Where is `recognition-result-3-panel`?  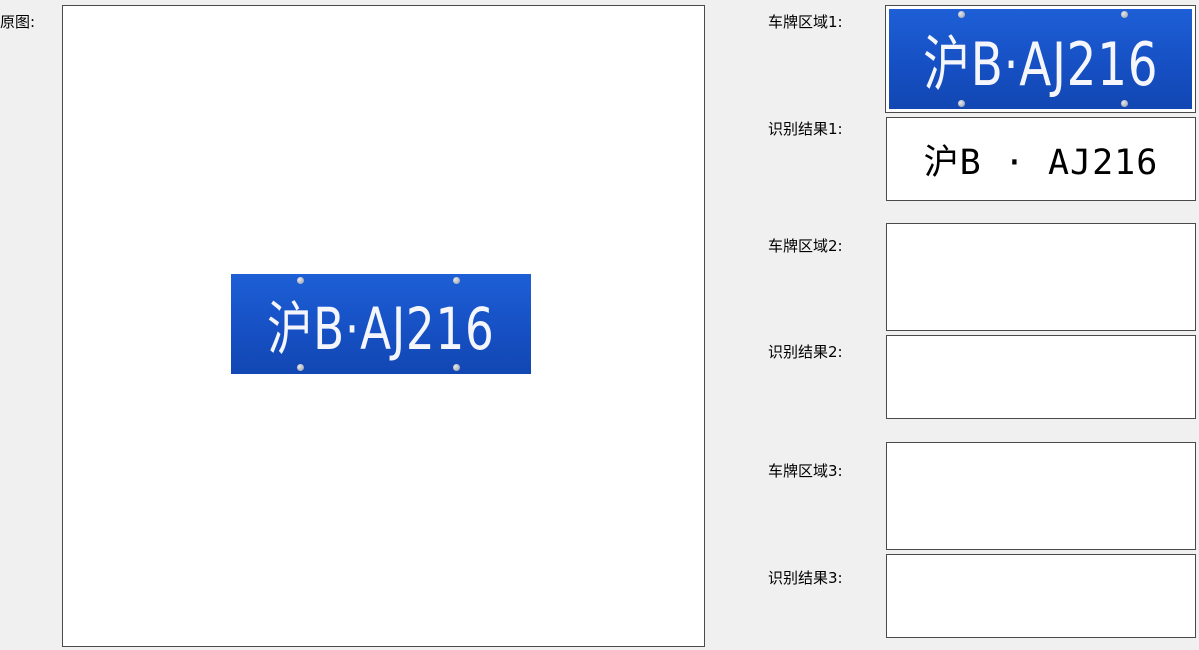
recognition-result-3-panel is located at coordinates (1041, 596).